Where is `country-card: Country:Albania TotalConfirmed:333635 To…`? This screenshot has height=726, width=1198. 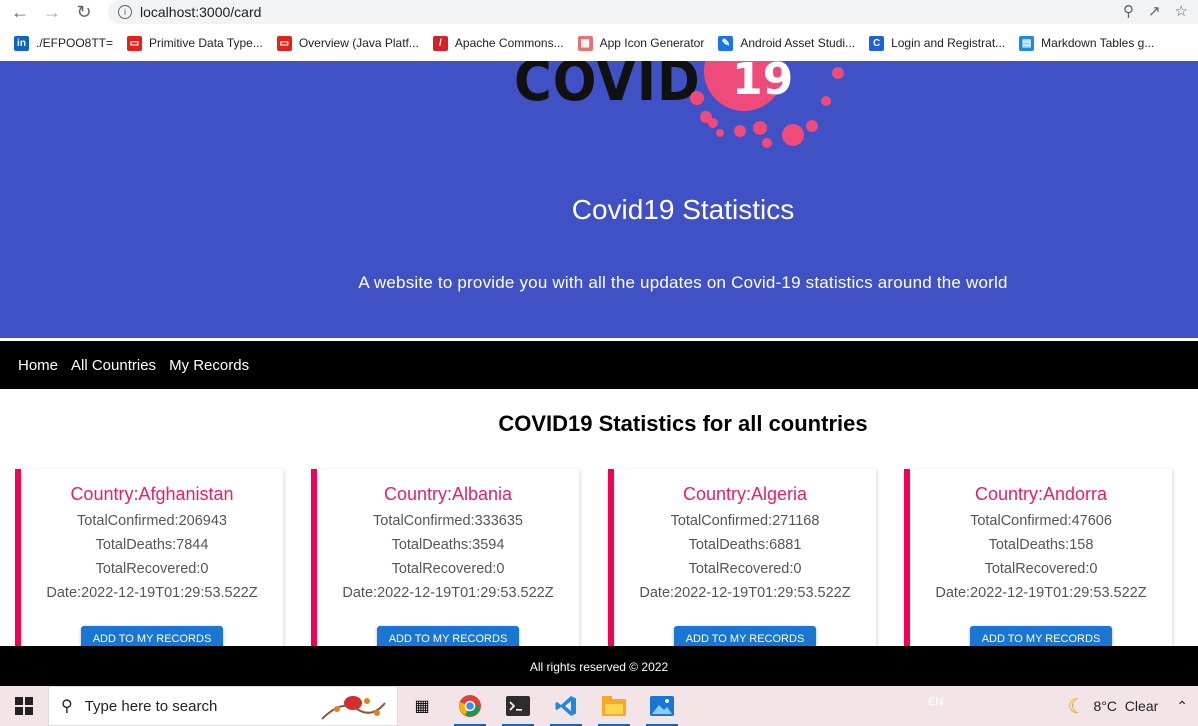 country-card: Country:Albania TotalConfirmed:333635 To… is located at coordinates (445, 559).